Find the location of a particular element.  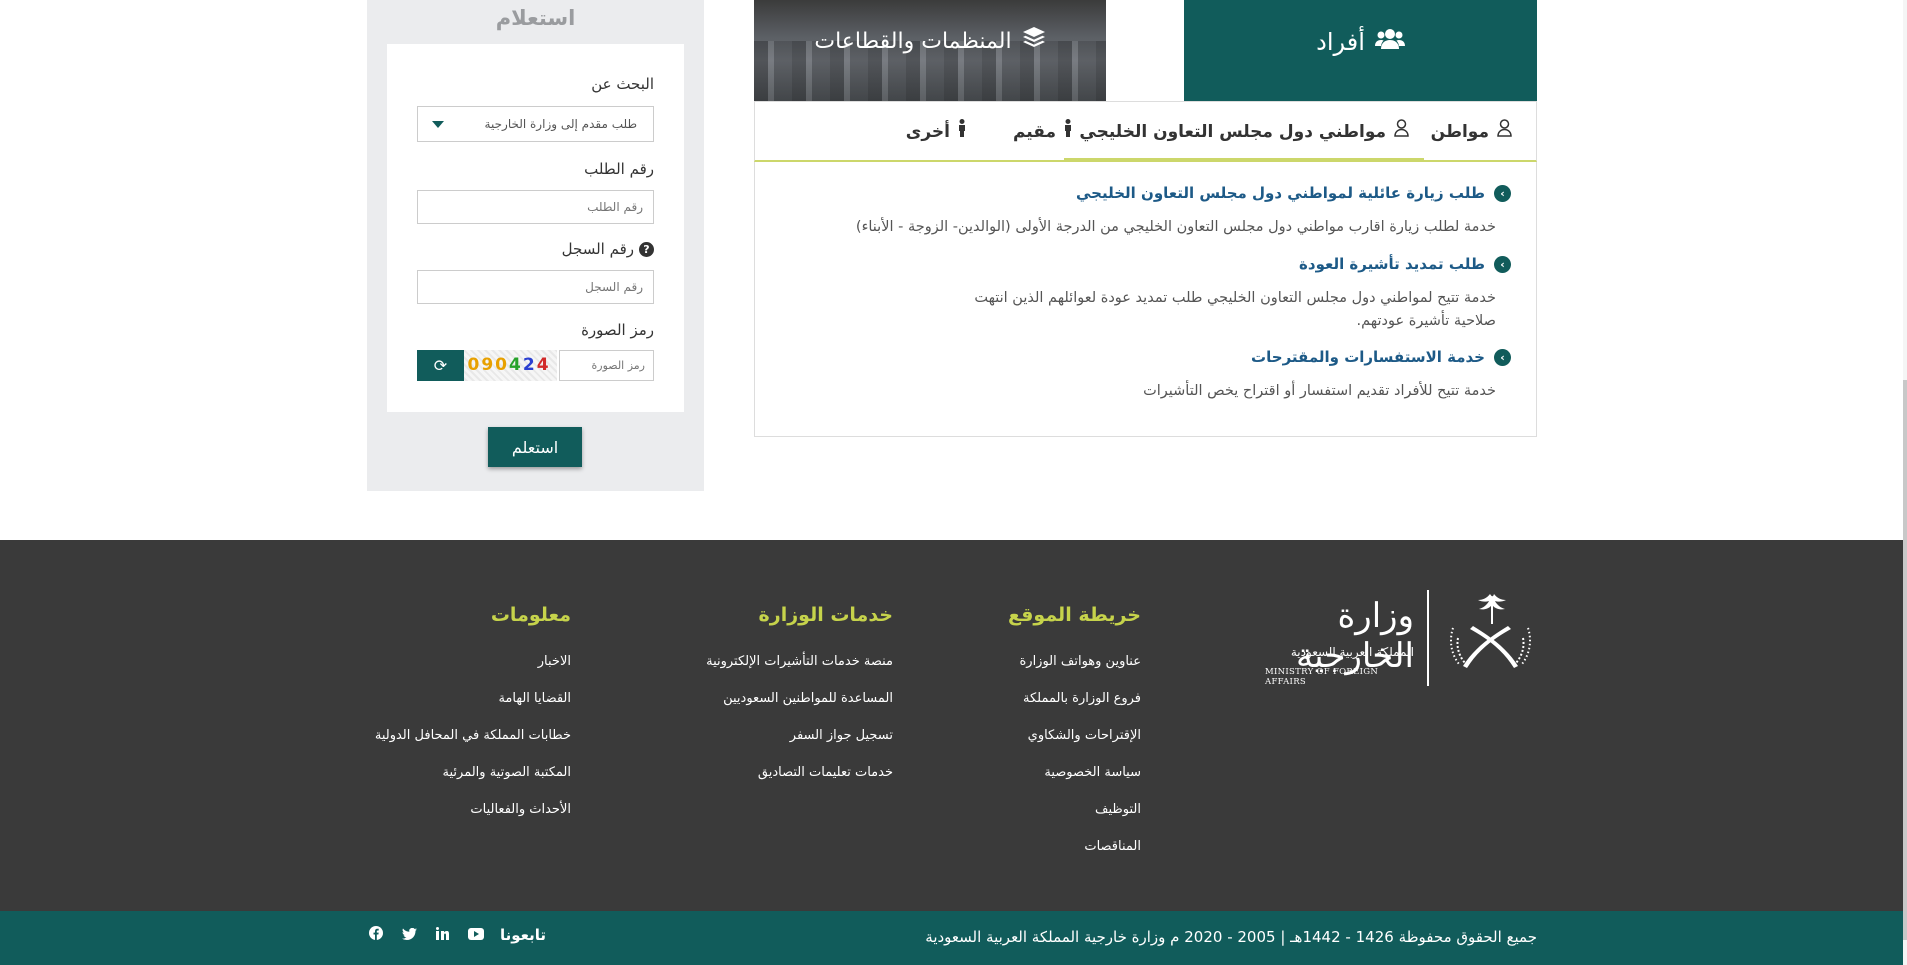

subtab-citizen: مواطن is located at coordinates (1471, 131).